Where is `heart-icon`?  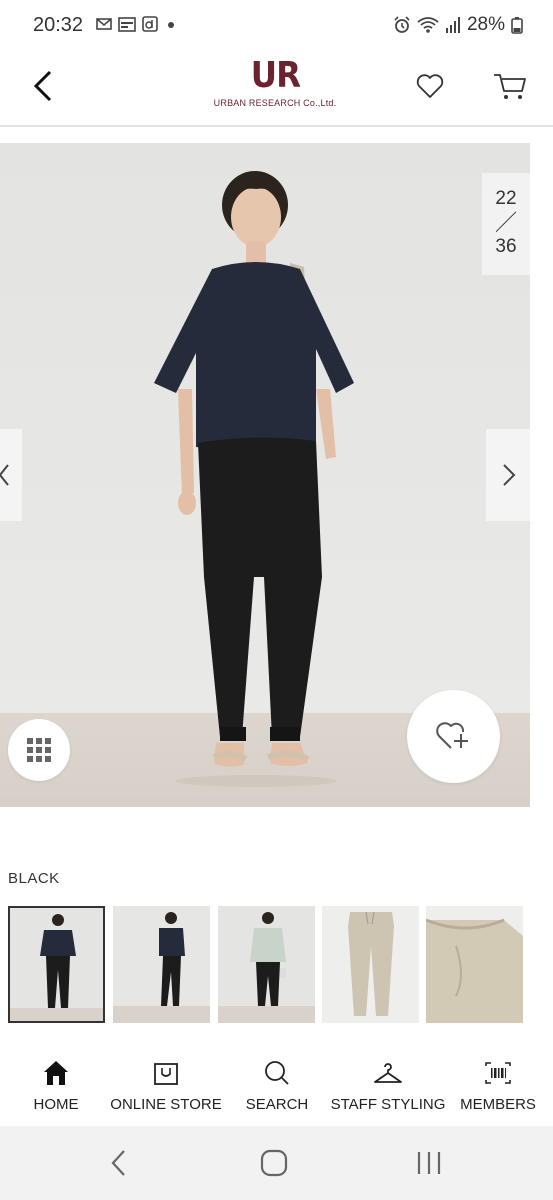 heart-icon is located at coordinates (430, 86).